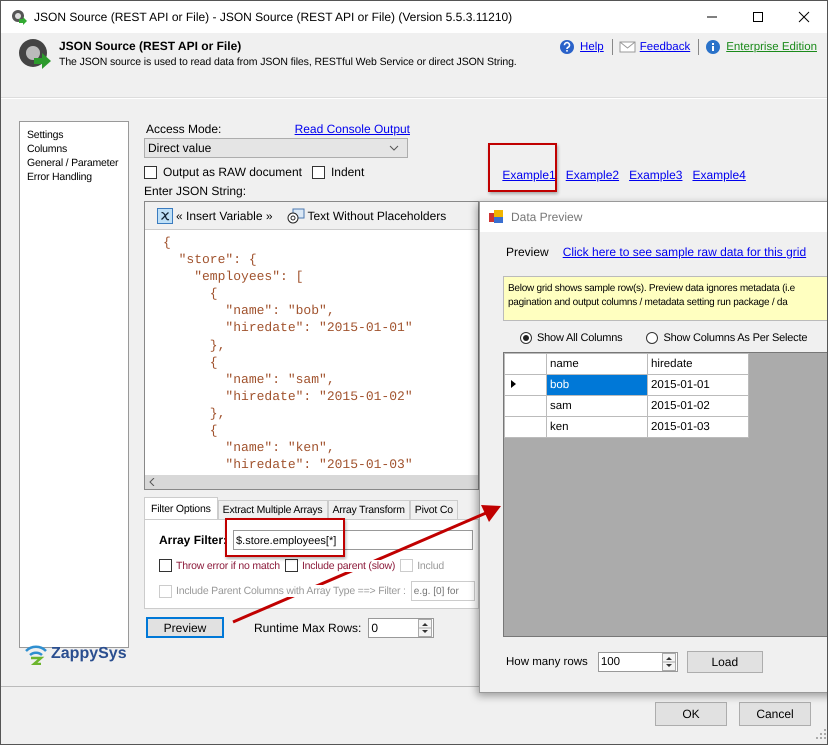 This screenshot has width=828, height=745. Describe the element at coordinates (547, 662) in the screenshot. I see `how-many-rows-label: How many rows` at that location.